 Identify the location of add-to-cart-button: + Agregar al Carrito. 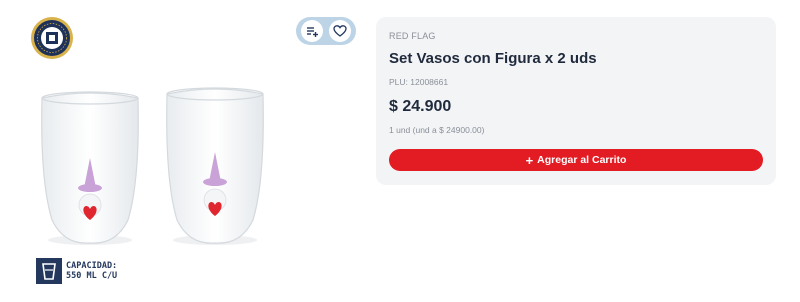
(576, 160).